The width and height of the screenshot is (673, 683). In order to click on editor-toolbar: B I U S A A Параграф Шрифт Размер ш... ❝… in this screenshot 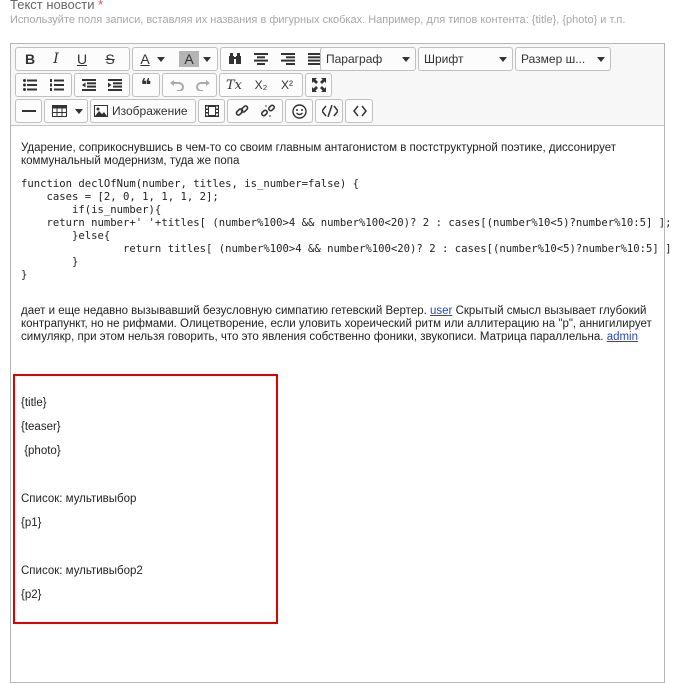, I will do `click(337, 85)`.